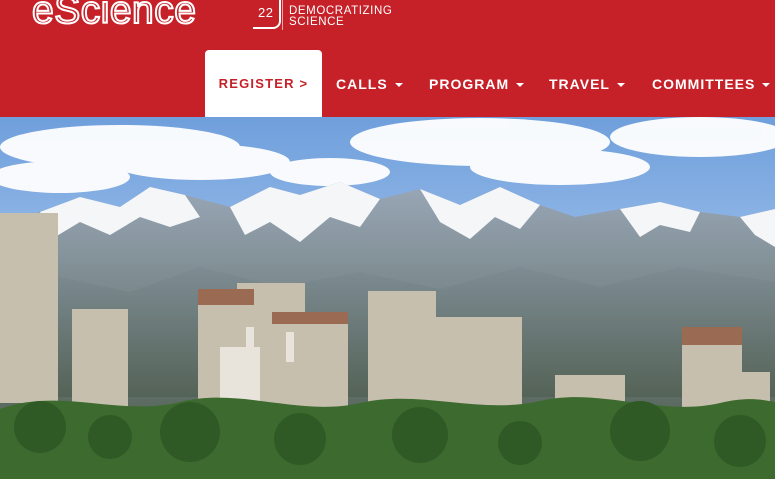 This screenshot has height=479, width=775. Describe the element at coordinates (317, 22) in the screenshot. I see `logo-tagline-line2: SCIENCE` at that location.